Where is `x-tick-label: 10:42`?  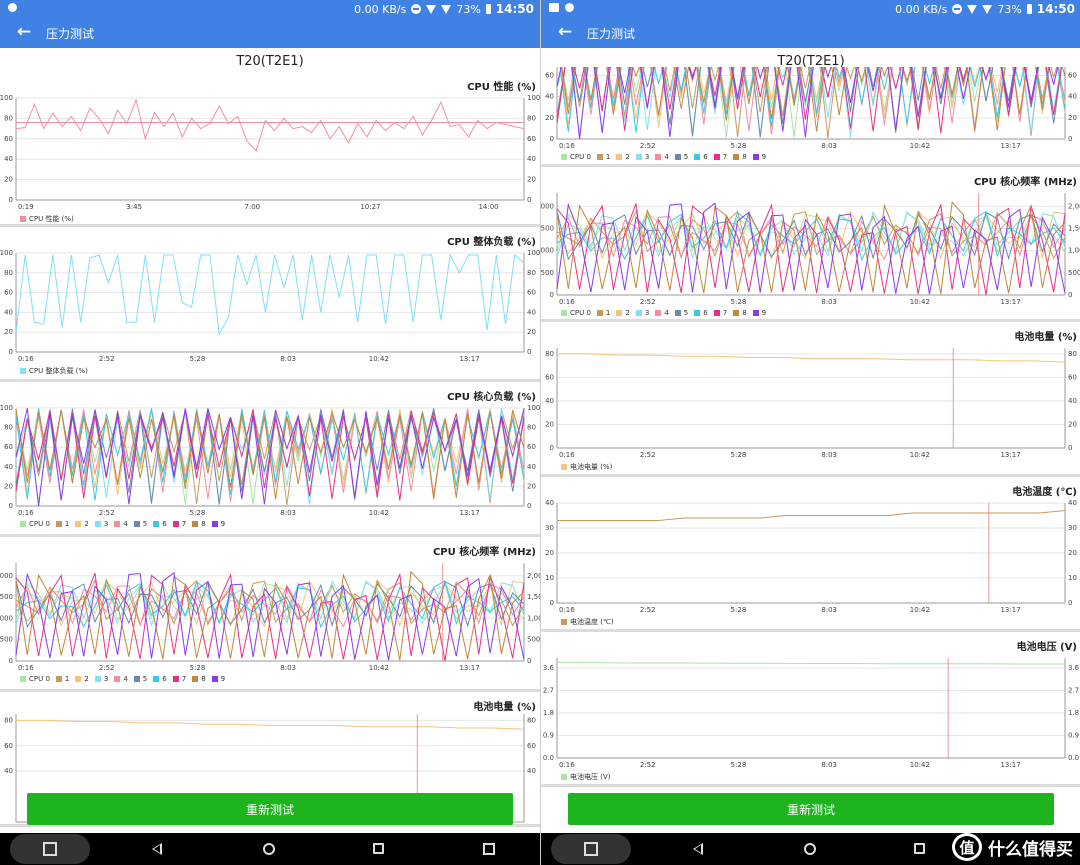 x-tick-label: 10:42 is located at coordinates (920, 610).